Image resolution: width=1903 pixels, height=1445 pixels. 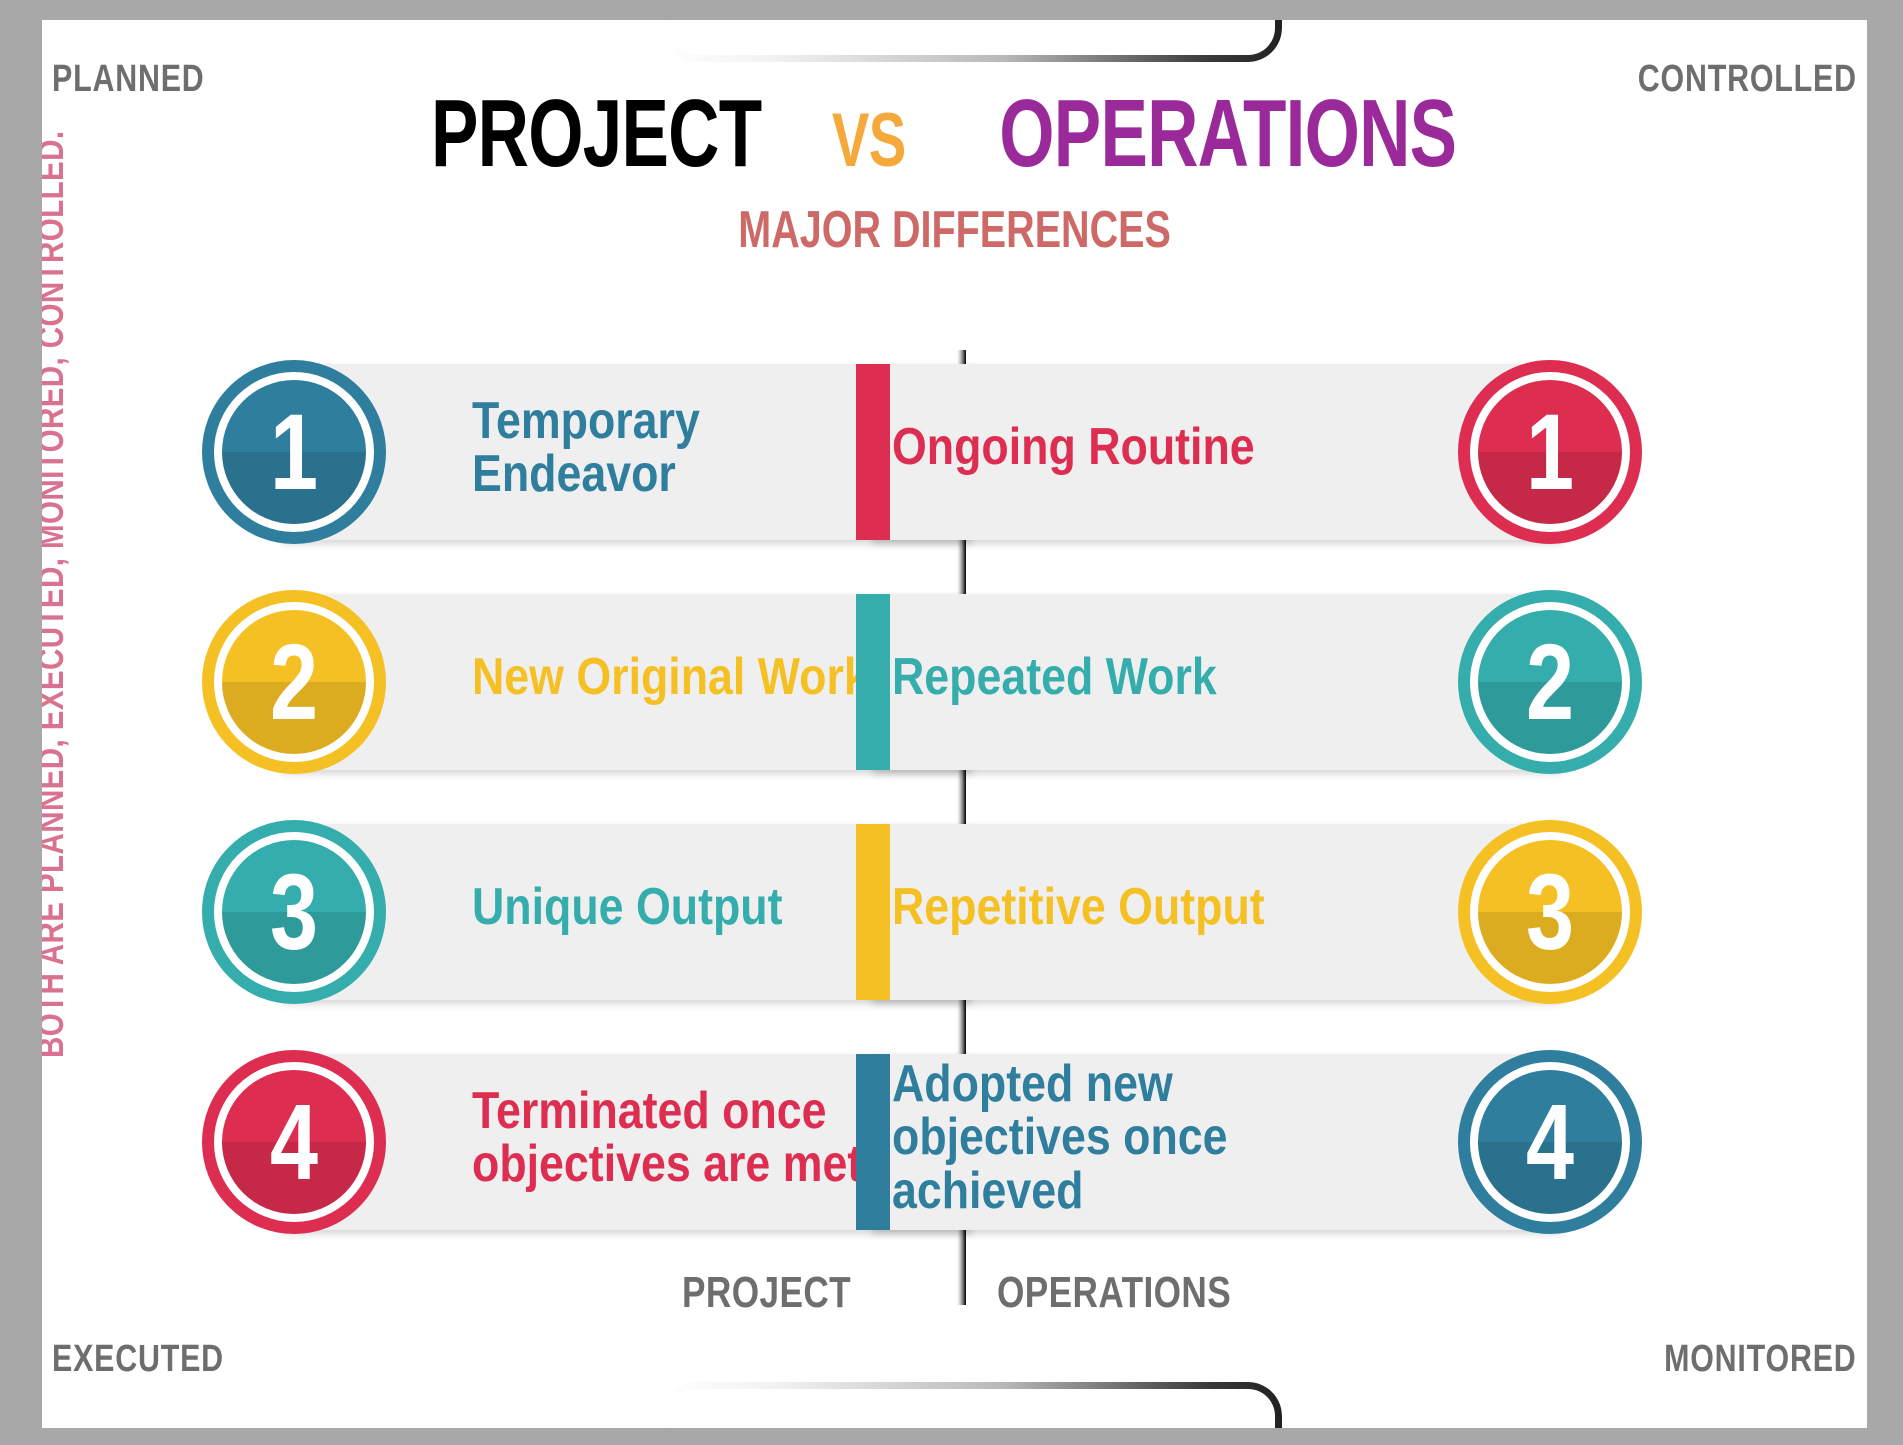 I want to click on row-label: Adopted new objectives once achieved, so click(x=1132, y=1138).